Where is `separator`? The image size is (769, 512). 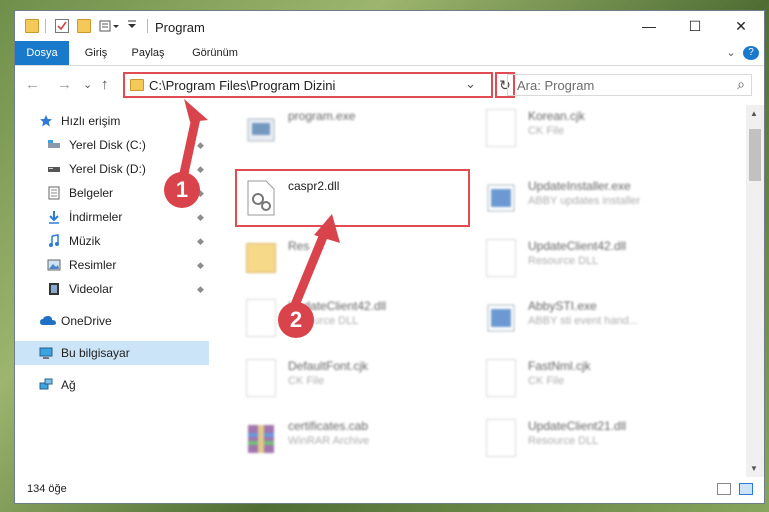
separator is located at coordinates (147, 26).